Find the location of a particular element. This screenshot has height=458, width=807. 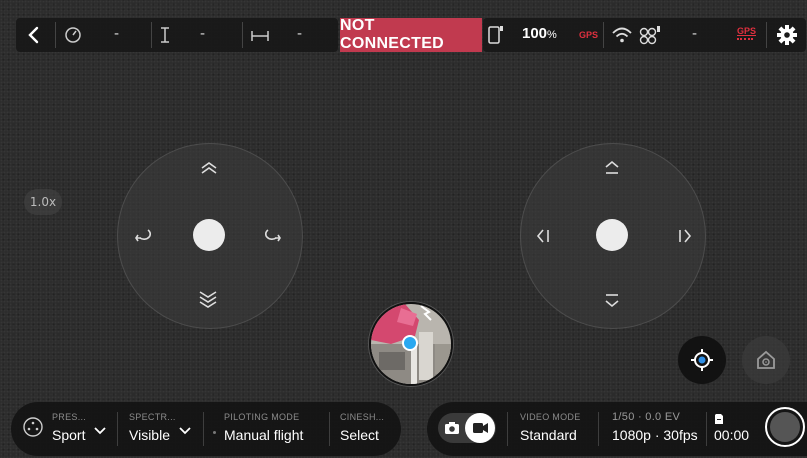

gps-status-right: GPS is located at coordinates (747, 31).